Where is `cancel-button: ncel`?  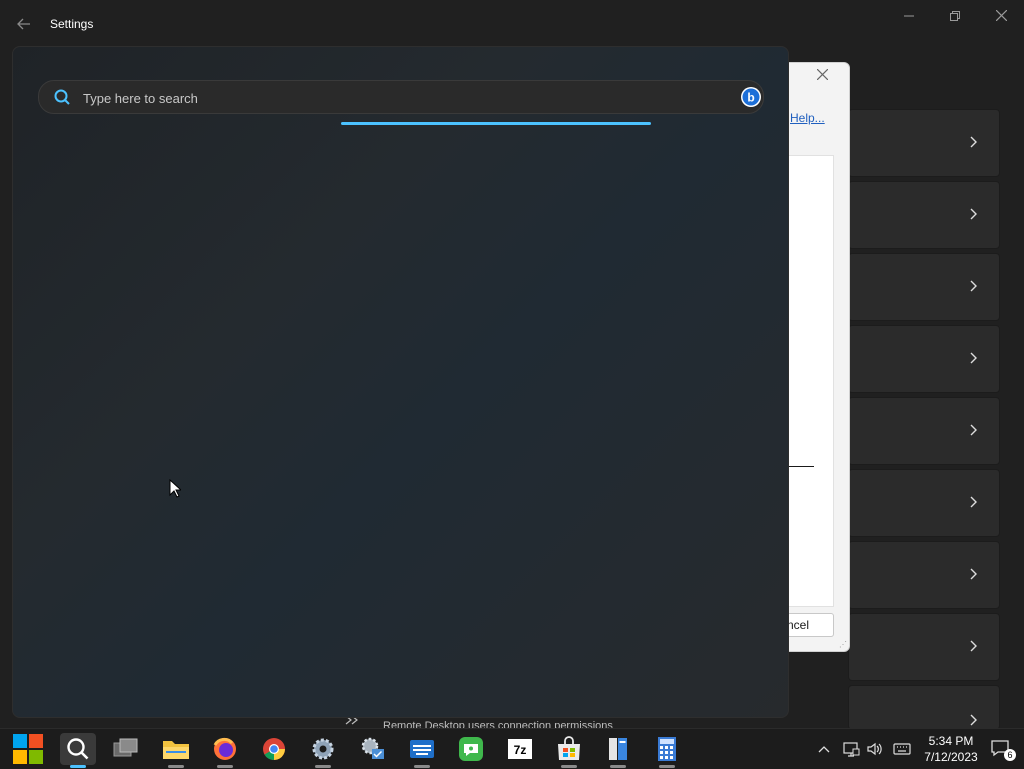
cancel-button: ncel is located at coordinates (810, 625).